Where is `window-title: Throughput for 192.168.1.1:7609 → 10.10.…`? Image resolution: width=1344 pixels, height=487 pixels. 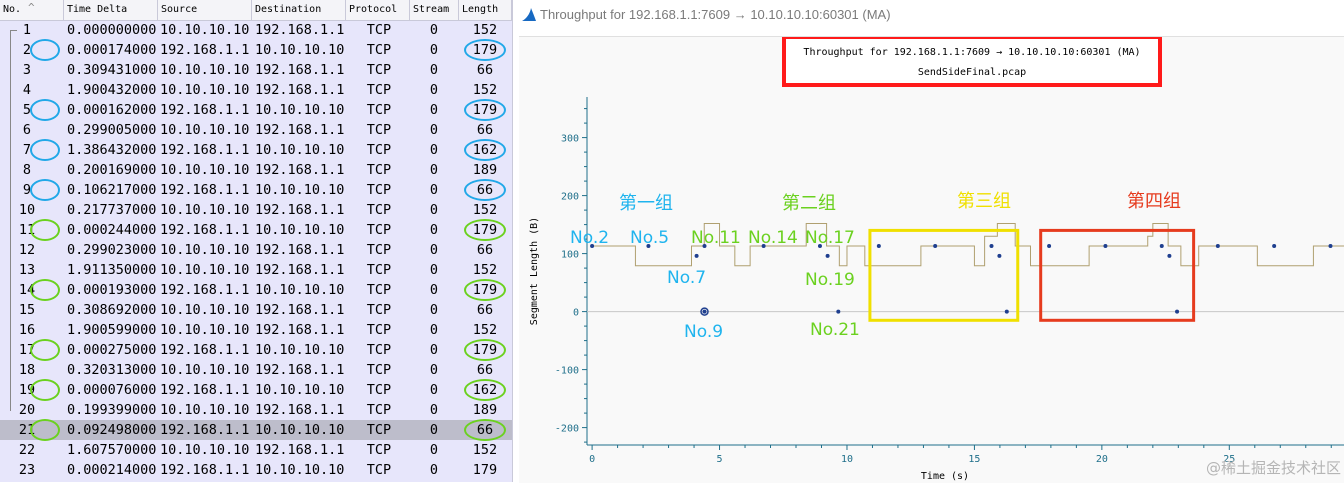 window-title: Throughput for 192.168.1.1:7609 → 10.10.… is located at coordinates (715, 14).